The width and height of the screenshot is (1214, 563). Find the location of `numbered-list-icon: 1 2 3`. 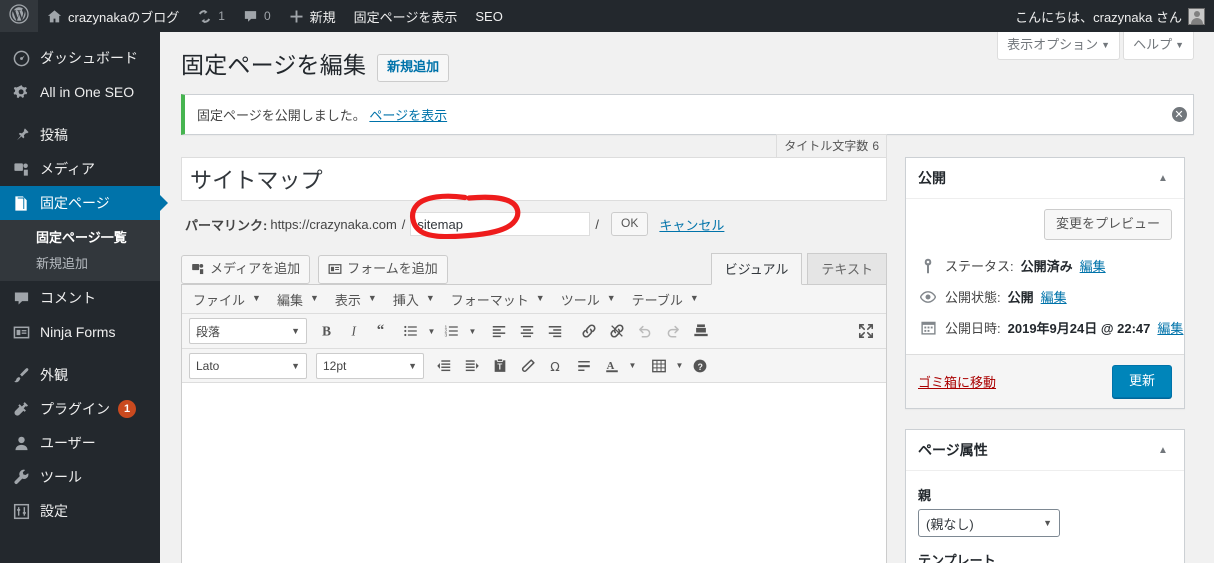

numbered-list-icon: 1 2 3 is located at coordinates (452, 331).